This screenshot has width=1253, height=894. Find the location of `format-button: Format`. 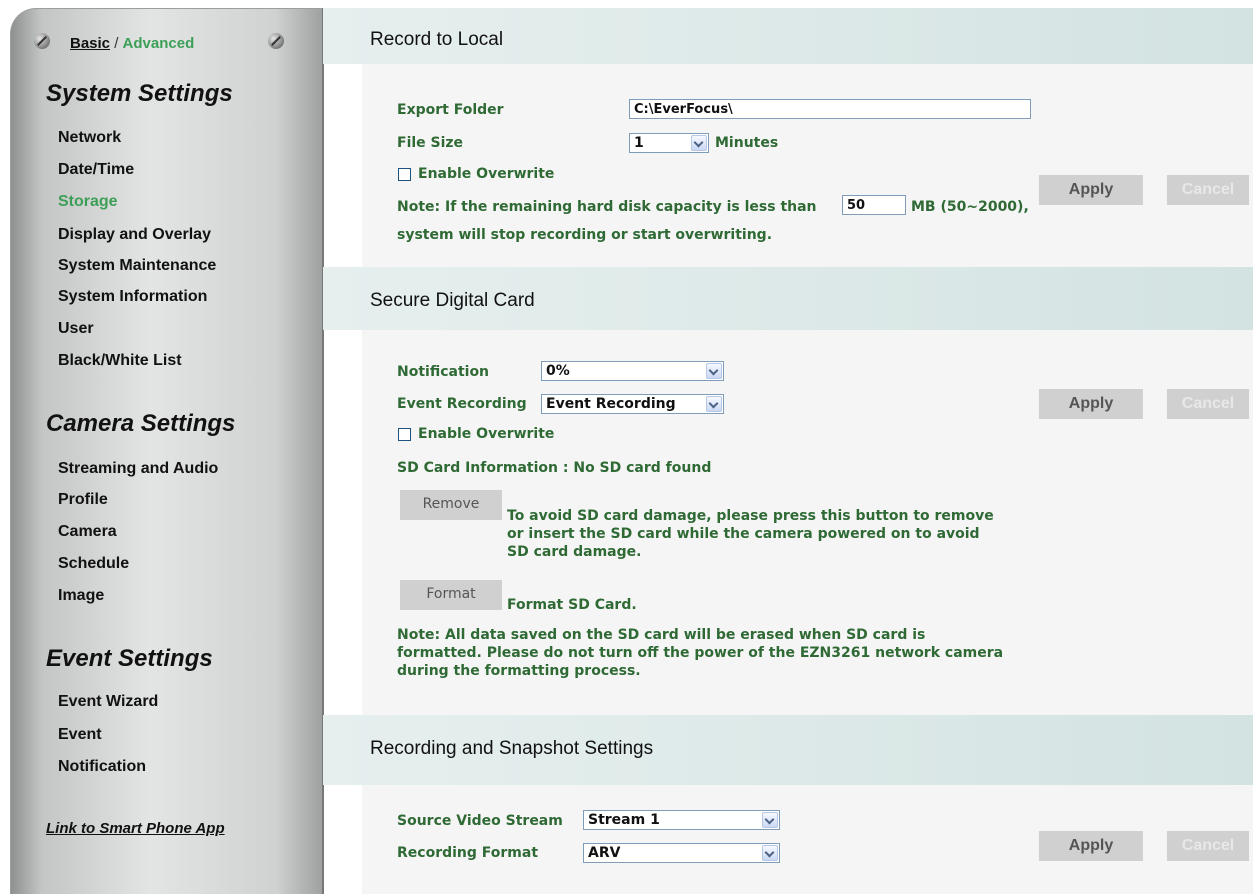

format-button: Format is located at coordinates (451, 595).